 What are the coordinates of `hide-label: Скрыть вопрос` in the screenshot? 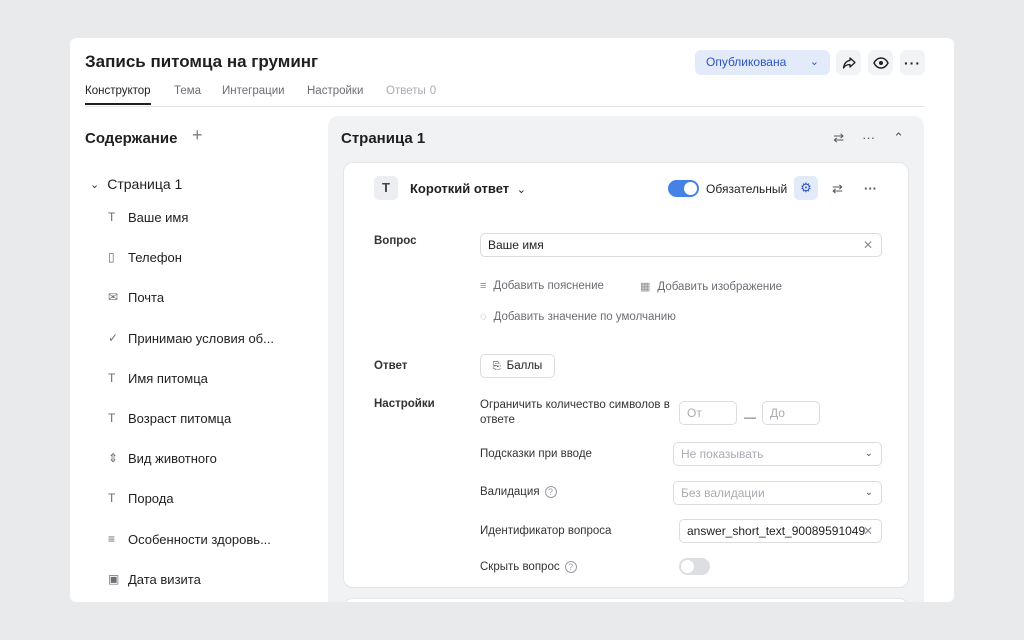 It's located at (520, 567).